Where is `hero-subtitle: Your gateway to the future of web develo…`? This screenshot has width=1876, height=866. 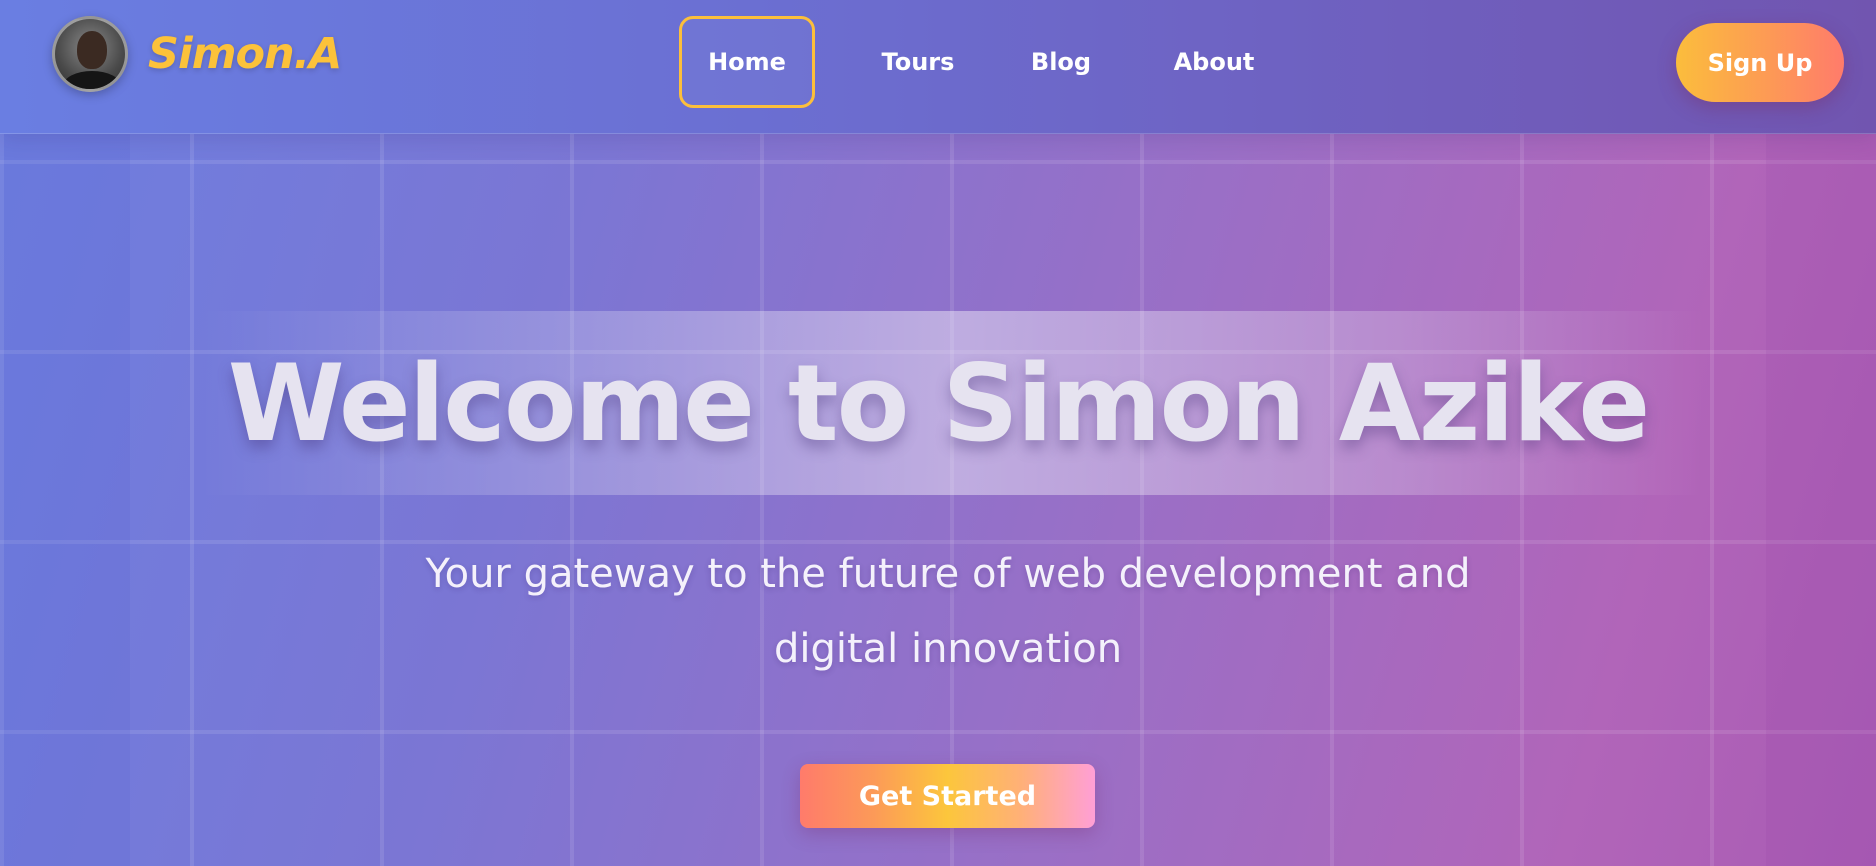
hero-subtitle: Your gateway to the future of web develo… is located at coordinates (948, 611).